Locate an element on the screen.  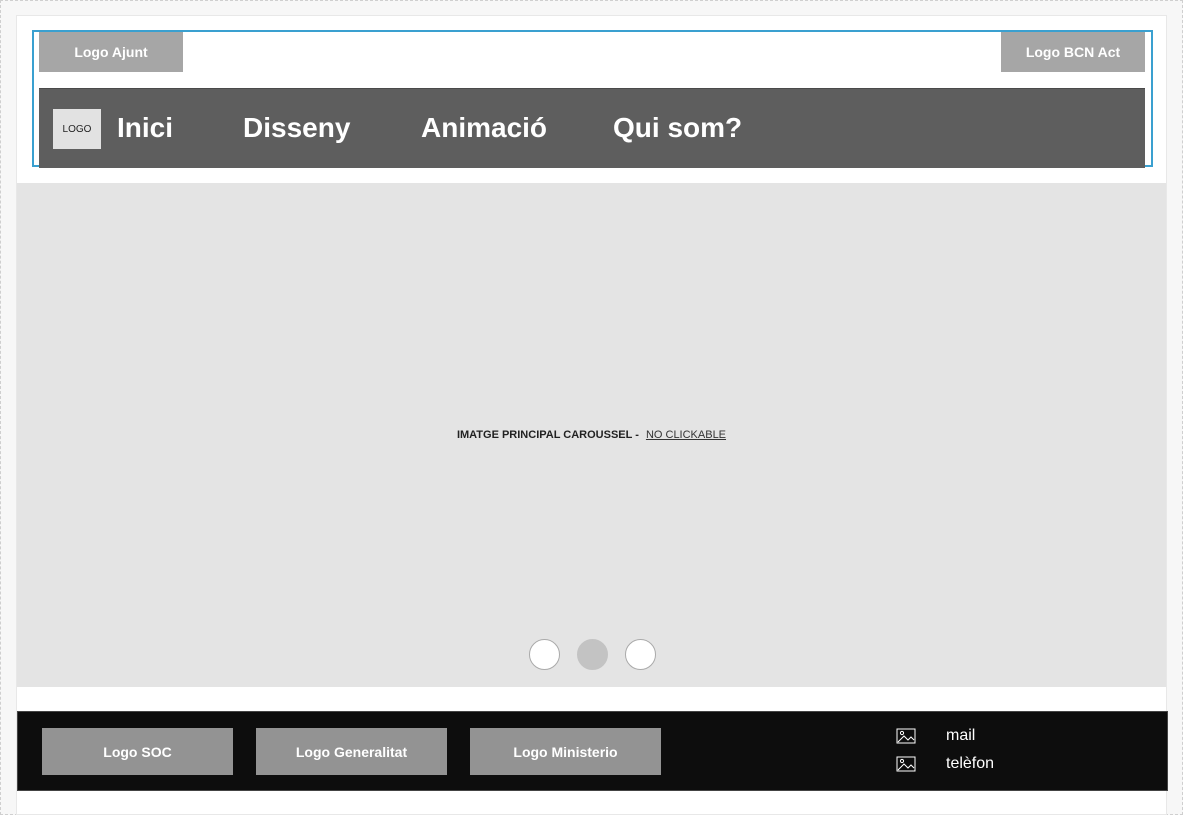
nav-item-qui-som: Qui som? is located at coordinates (677, 128).